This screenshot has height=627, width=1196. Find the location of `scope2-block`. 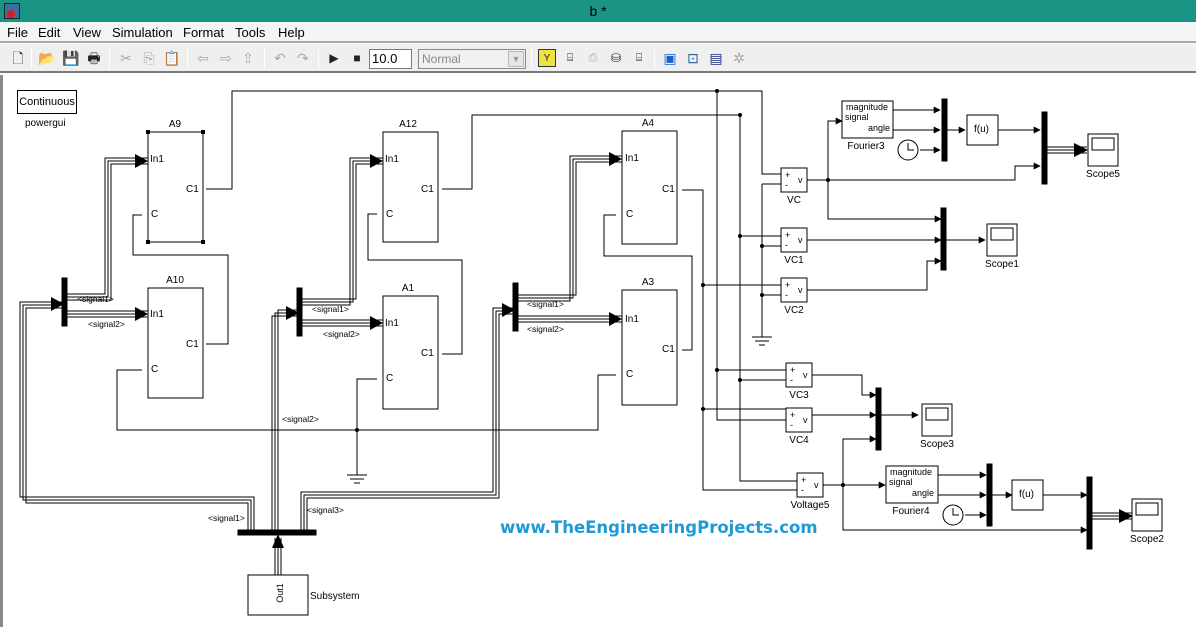

scope2-block is located at coordinates (1147, 515).